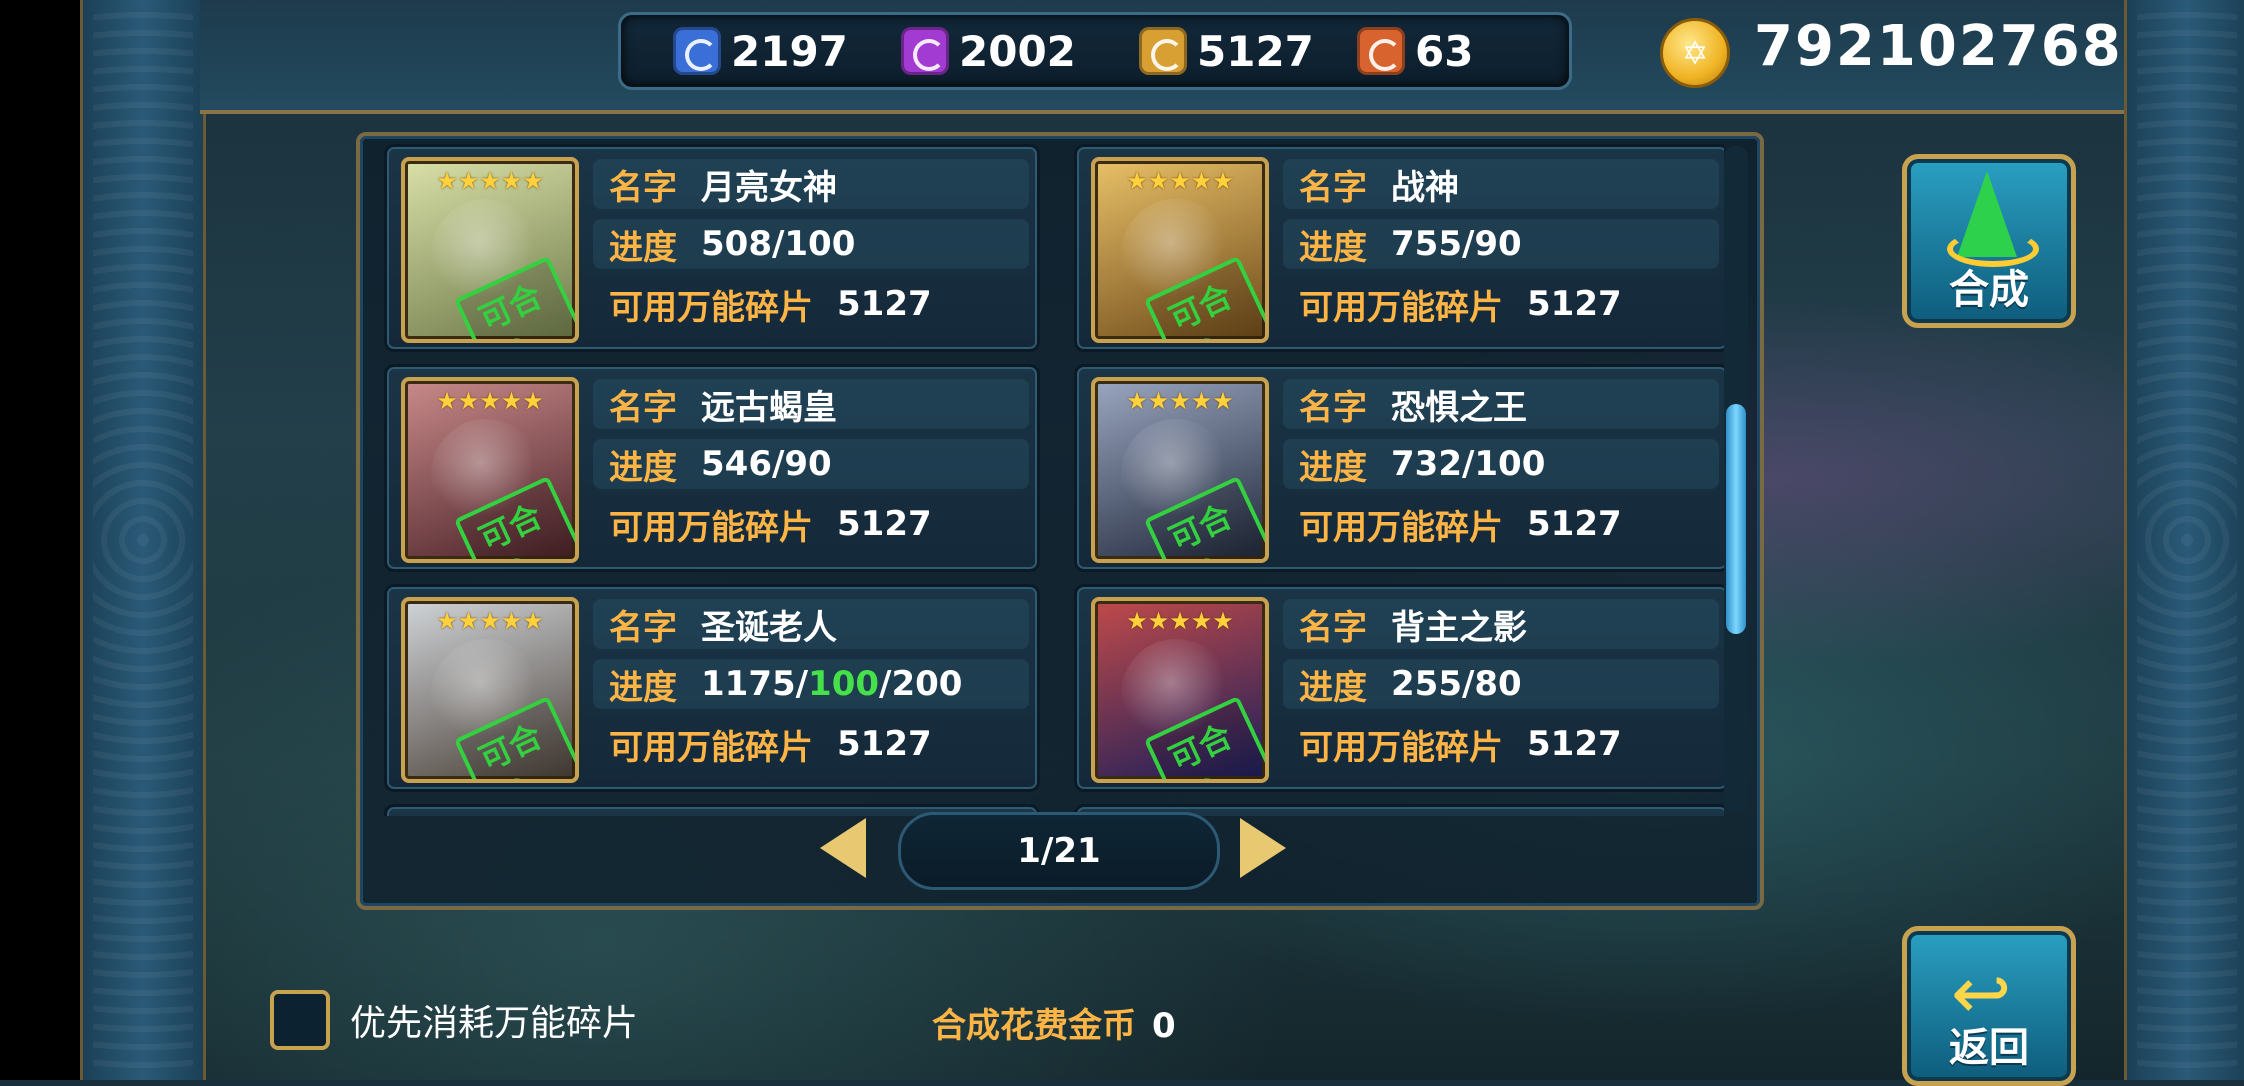 Image resolution: width=2244 pixels, height=1086 pixels. What do you see at coordinates (2184, 540) in the screenshot?
I see `right-side-panel` at bounding box center [2184, 540].